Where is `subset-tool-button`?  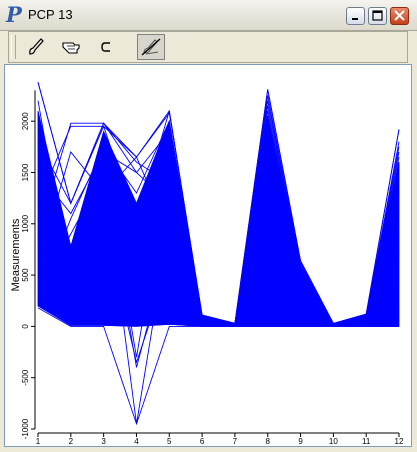
subset-tool-button is located at coordinates (107, 47).